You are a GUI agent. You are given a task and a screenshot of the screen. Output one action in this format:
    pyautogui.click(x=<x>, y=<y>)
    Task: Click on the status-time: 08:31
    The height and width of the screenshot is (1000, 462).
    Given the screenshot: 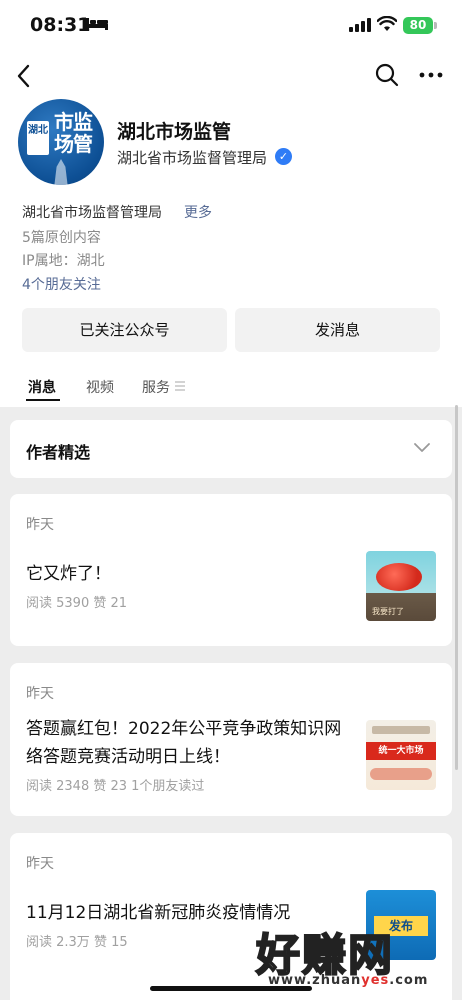 What is the action you would take?
    pyautogui.click(x=60, y=25)
    